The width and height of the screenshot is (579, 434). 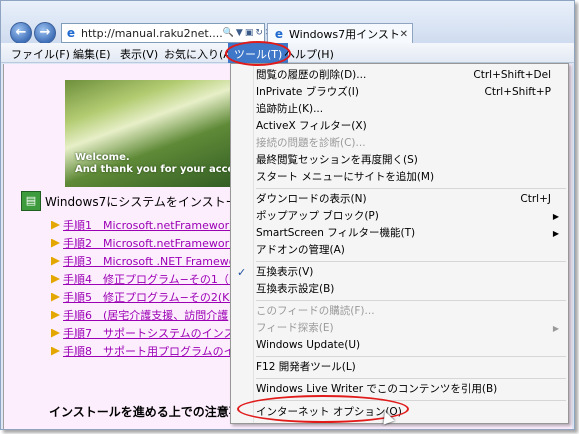 What do you see at coordinates (285, 272) in the screenshot?
I see `menu-item-label: 互換表示(V)` at bounding box center [285, 272].